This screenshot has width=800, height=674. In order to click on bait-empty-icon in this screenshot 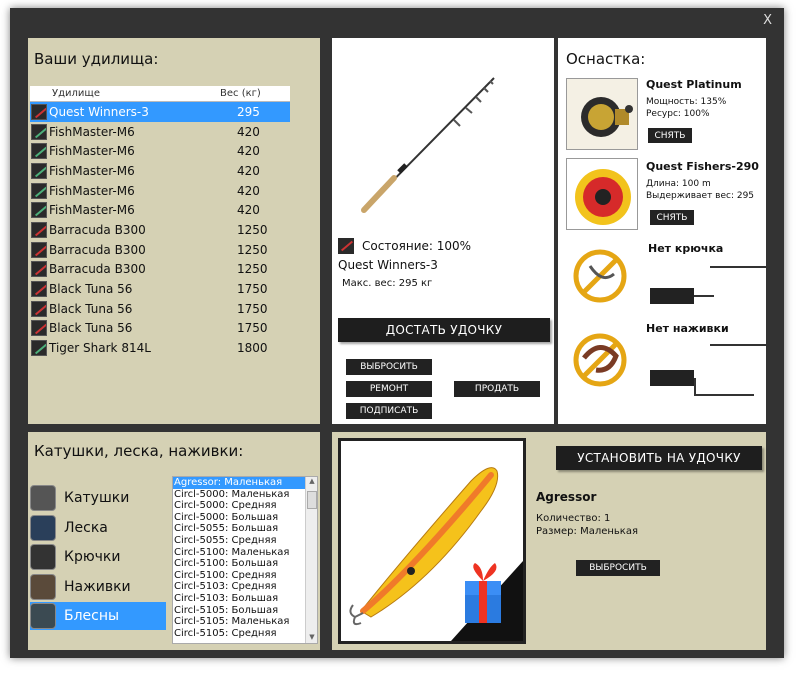, I will do `click(602, 360)`.